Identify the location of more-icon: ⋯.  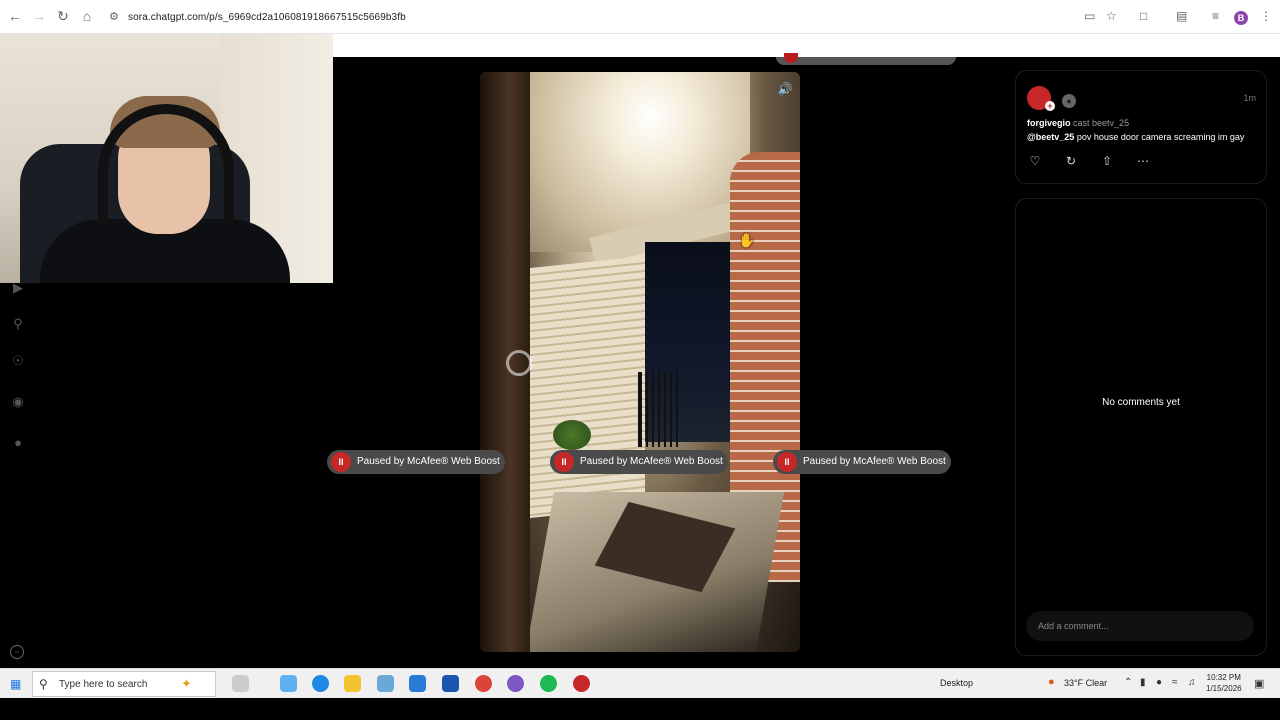
(1143, 161).